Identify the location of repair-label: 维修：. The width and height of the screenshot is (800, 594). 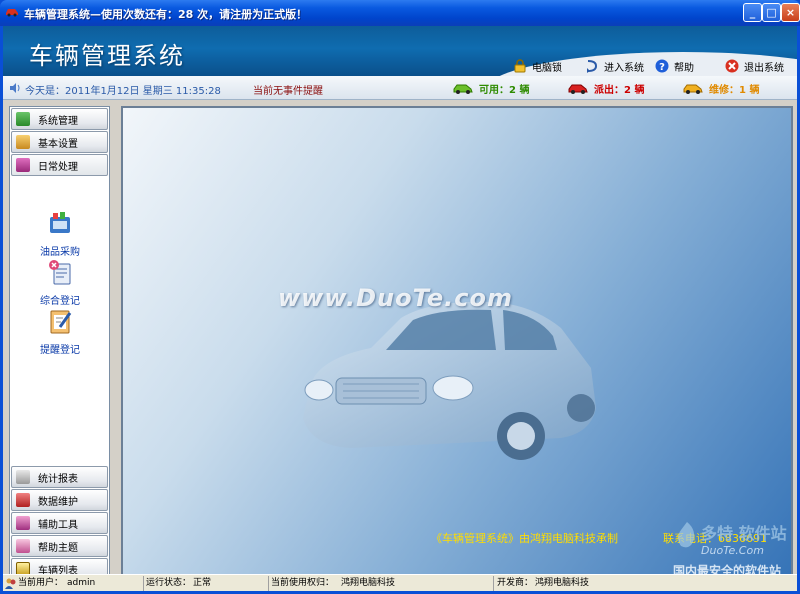
(724, 90).